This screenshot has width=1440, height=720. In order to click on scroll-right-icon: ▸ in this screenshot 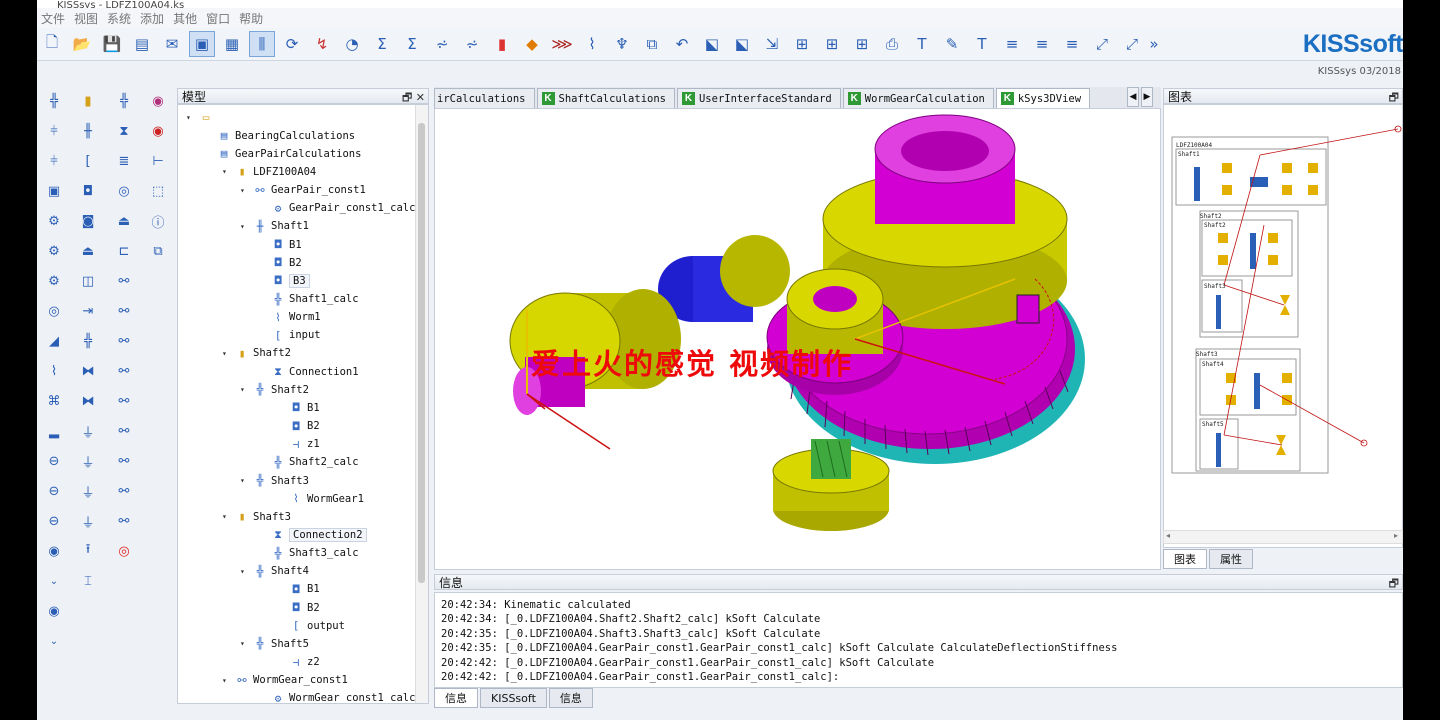, I will do `click(1396, 535)`.